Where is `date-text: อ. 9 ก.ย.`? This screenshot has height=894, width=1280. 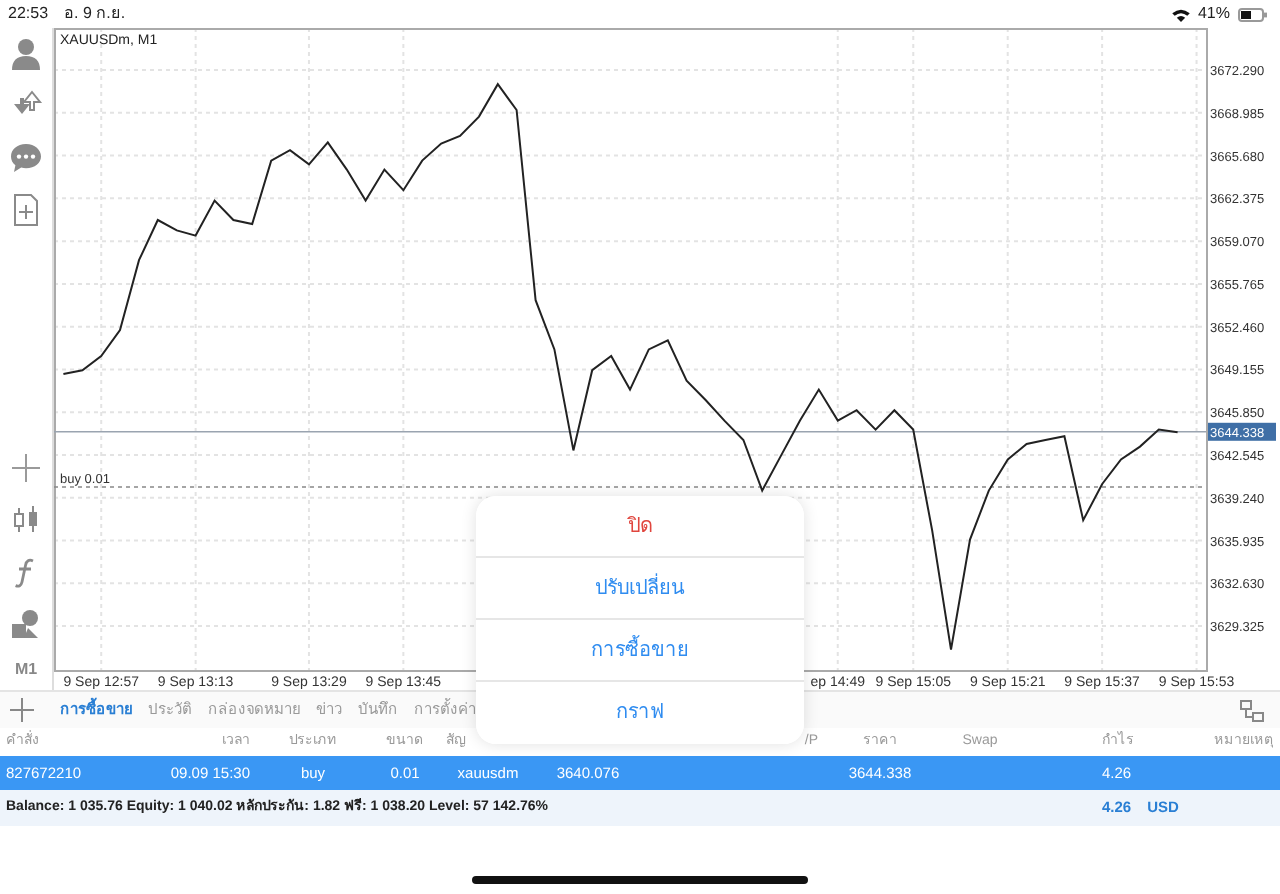
date-text: อ. 9 ก.ย. is located at coordinates (95, 14).